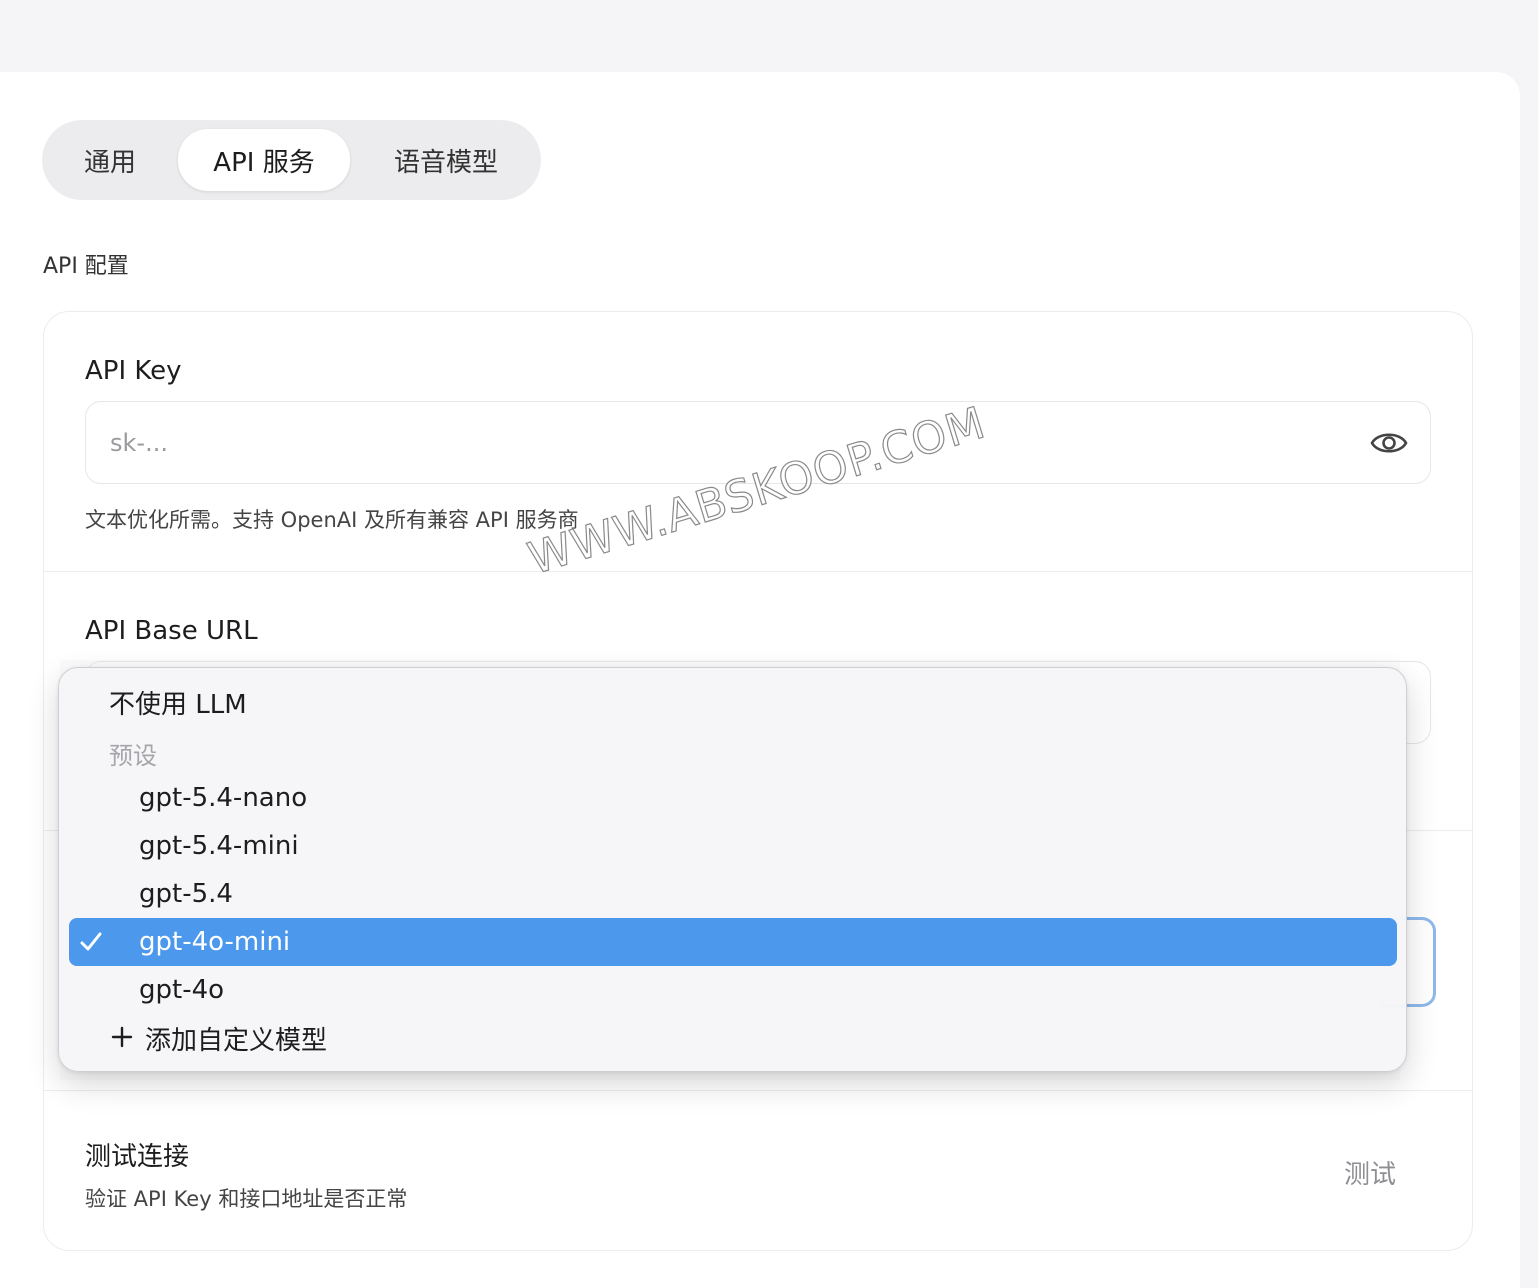 The image size is (1538, 1288). What do you see at coordinates (246, 1199) in the screenshot?
I see `test-connection-hint: 验证 API Key 和接口地址是否正常` at bounding box center [246, 1199].